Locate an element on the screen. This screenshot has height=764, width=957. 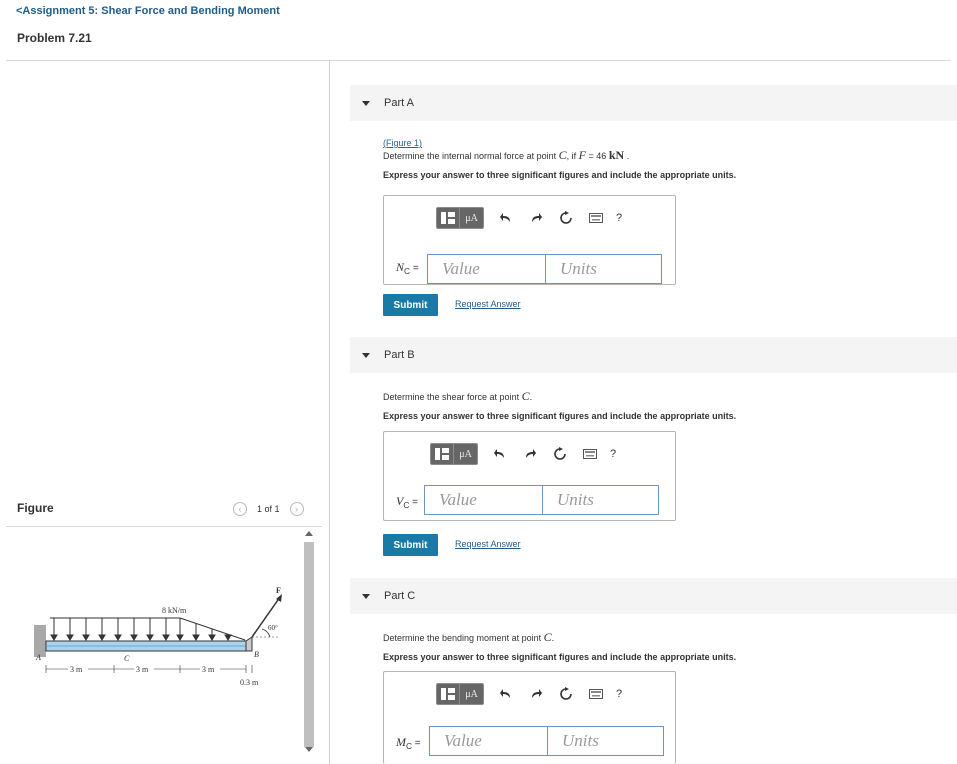
scroll-up-icon is located at coordinates (309, 533).